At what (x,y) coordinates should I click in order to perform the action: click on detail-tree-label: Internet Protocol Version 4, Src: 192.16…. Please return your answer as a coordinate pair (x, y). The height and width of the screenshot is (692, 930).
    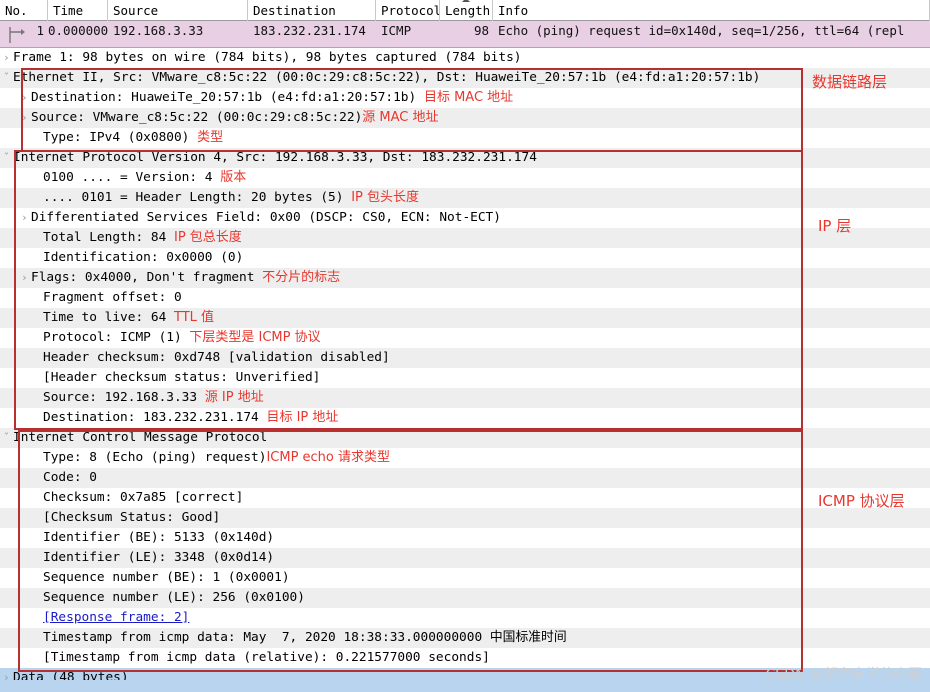
    Looking at the image, I should click on (275, 157).